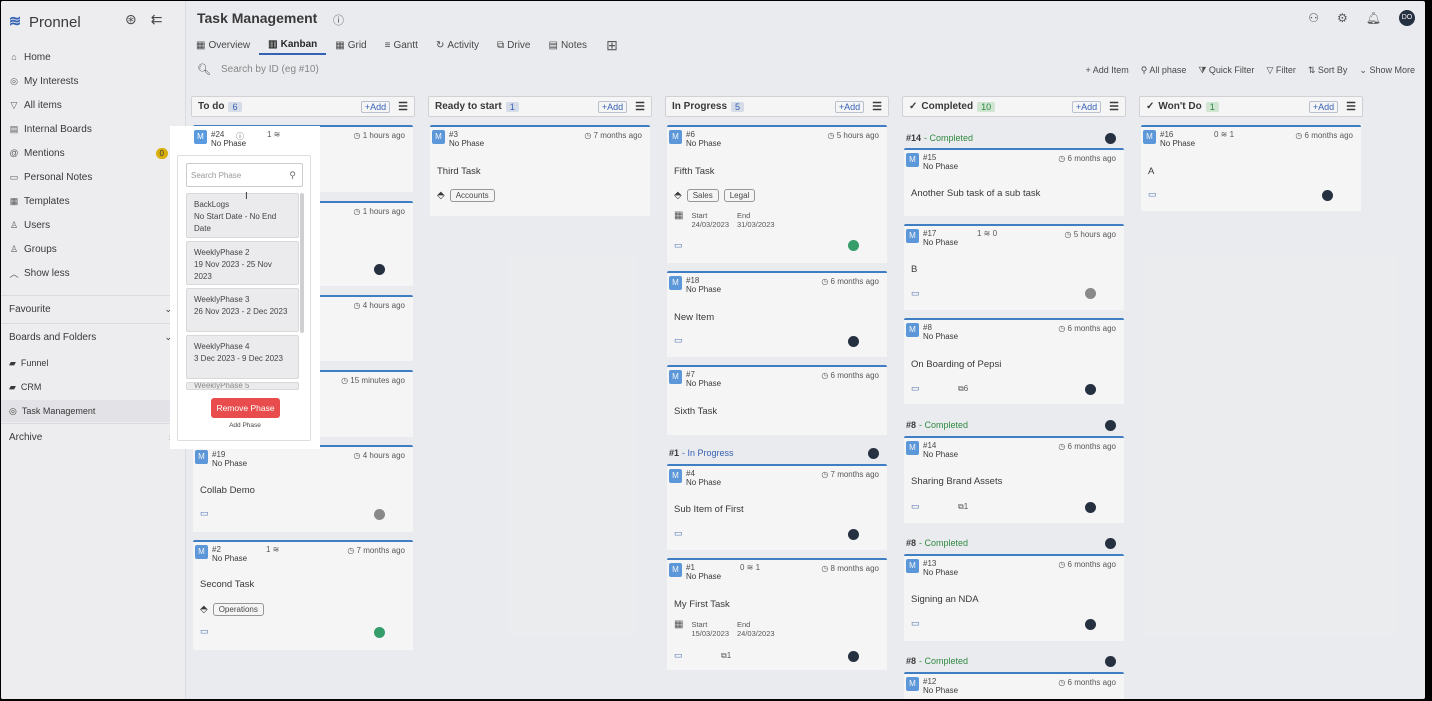 This screenshot has width=1432, height=701. I want to click on quick-filter-button: ⧩ Quick Filter, so click(1226, 70).